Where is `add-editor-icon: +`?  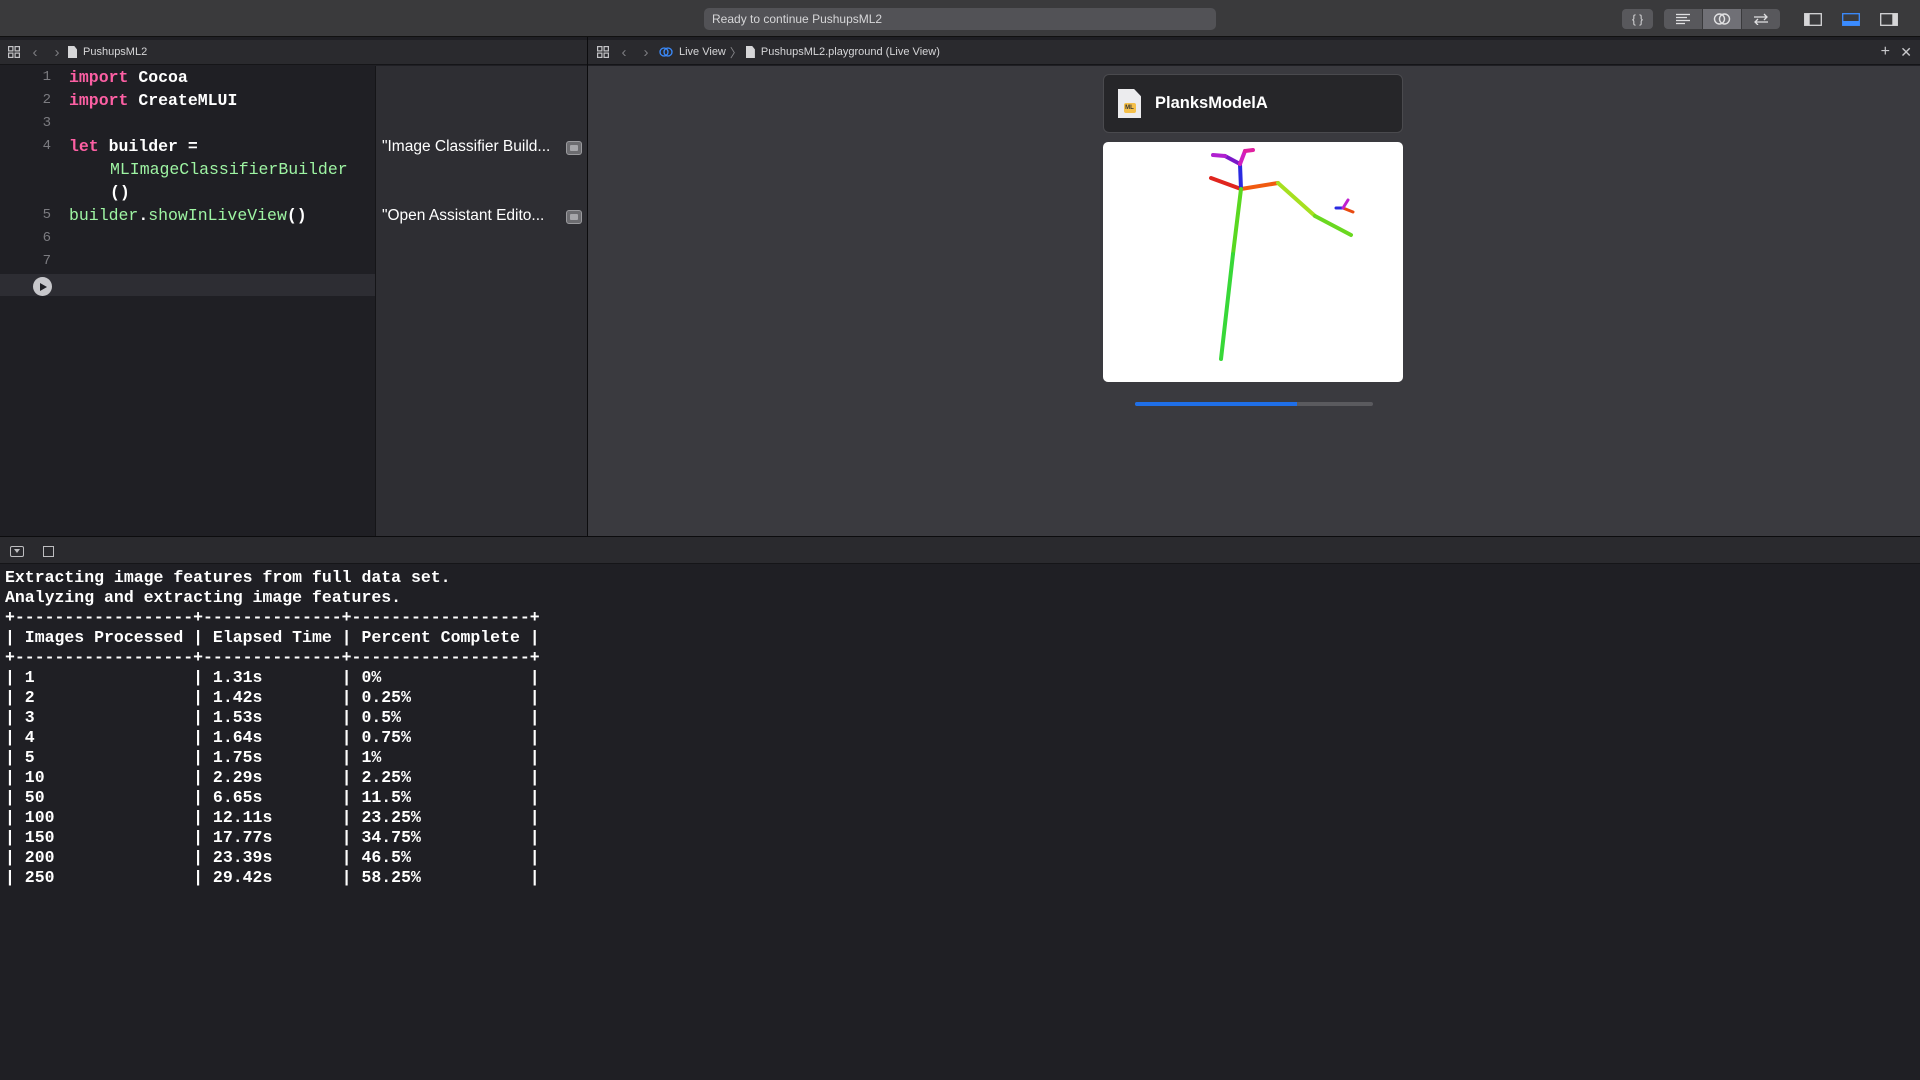
add-editor-icon: + is located at coordinates (1885, 52).